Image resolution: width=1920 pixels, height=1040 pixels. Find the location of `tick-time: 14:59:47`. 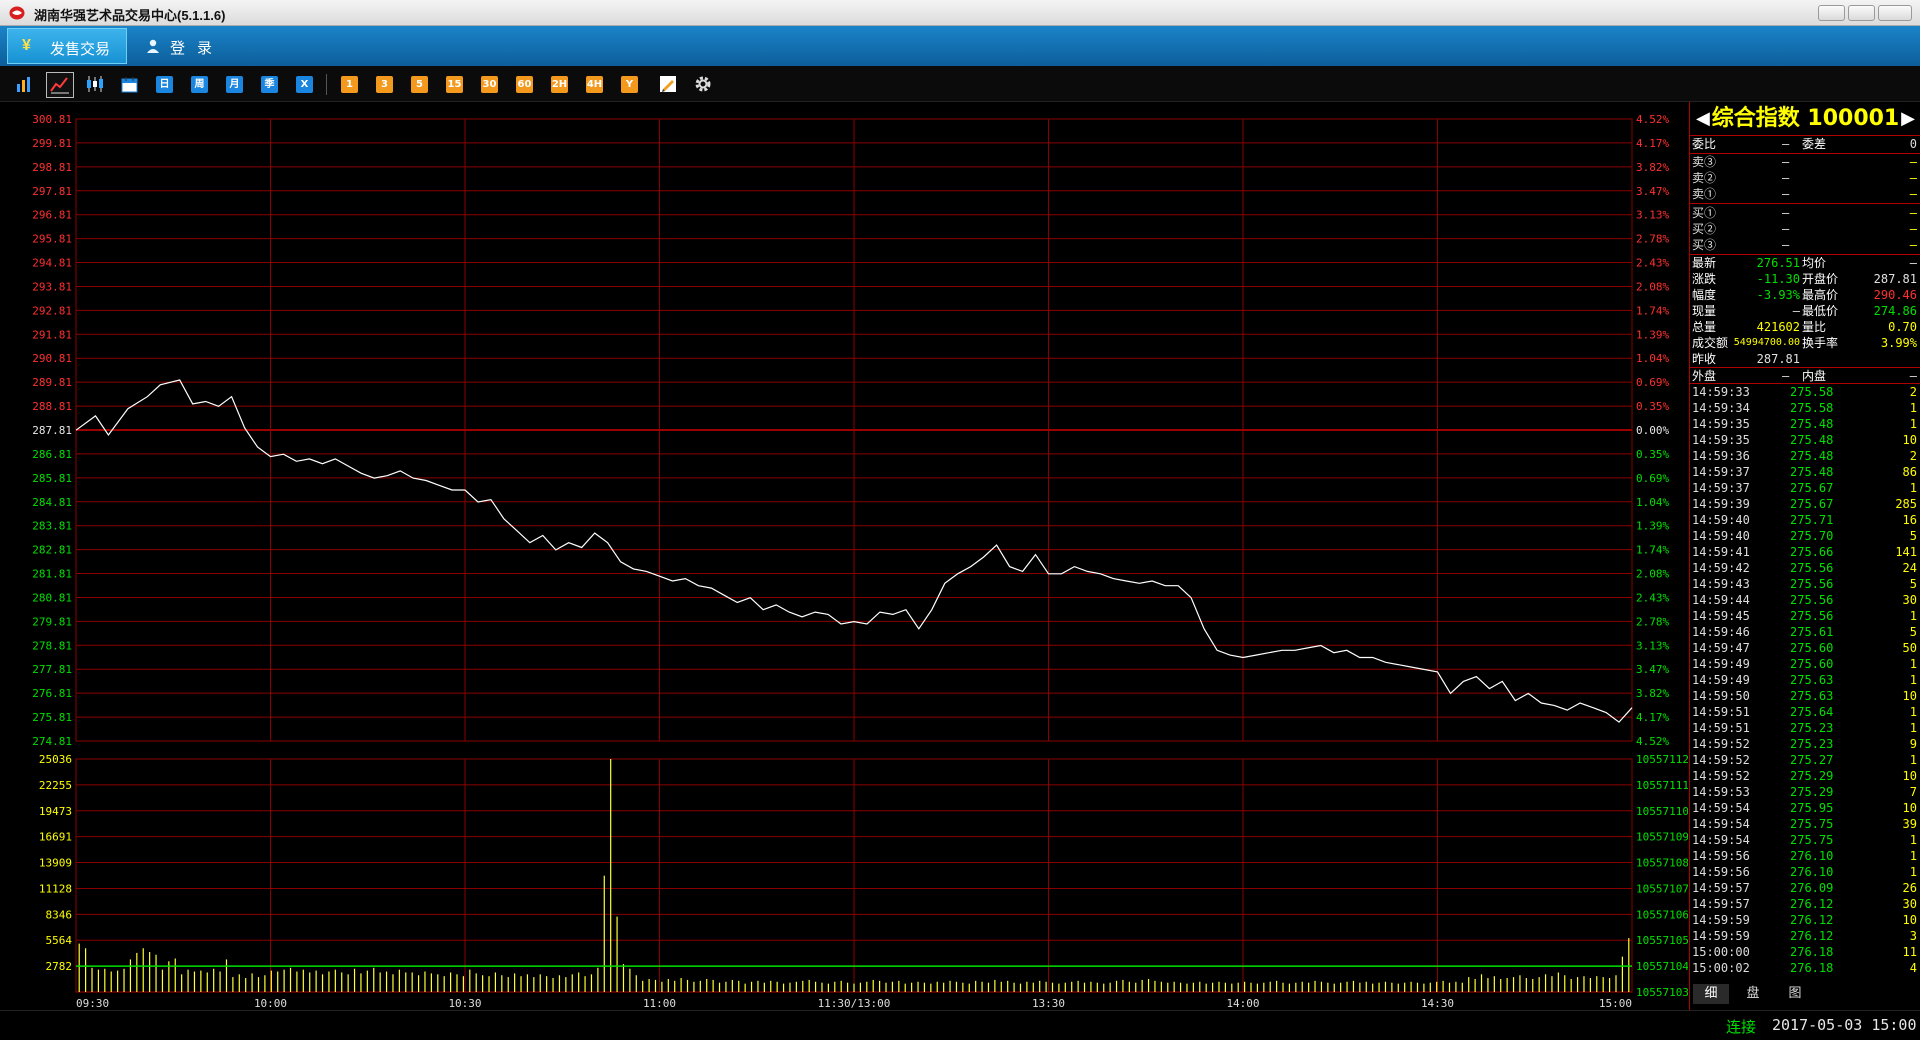

tick-time: 14:59:47 is located at coordinates (1721, 648).